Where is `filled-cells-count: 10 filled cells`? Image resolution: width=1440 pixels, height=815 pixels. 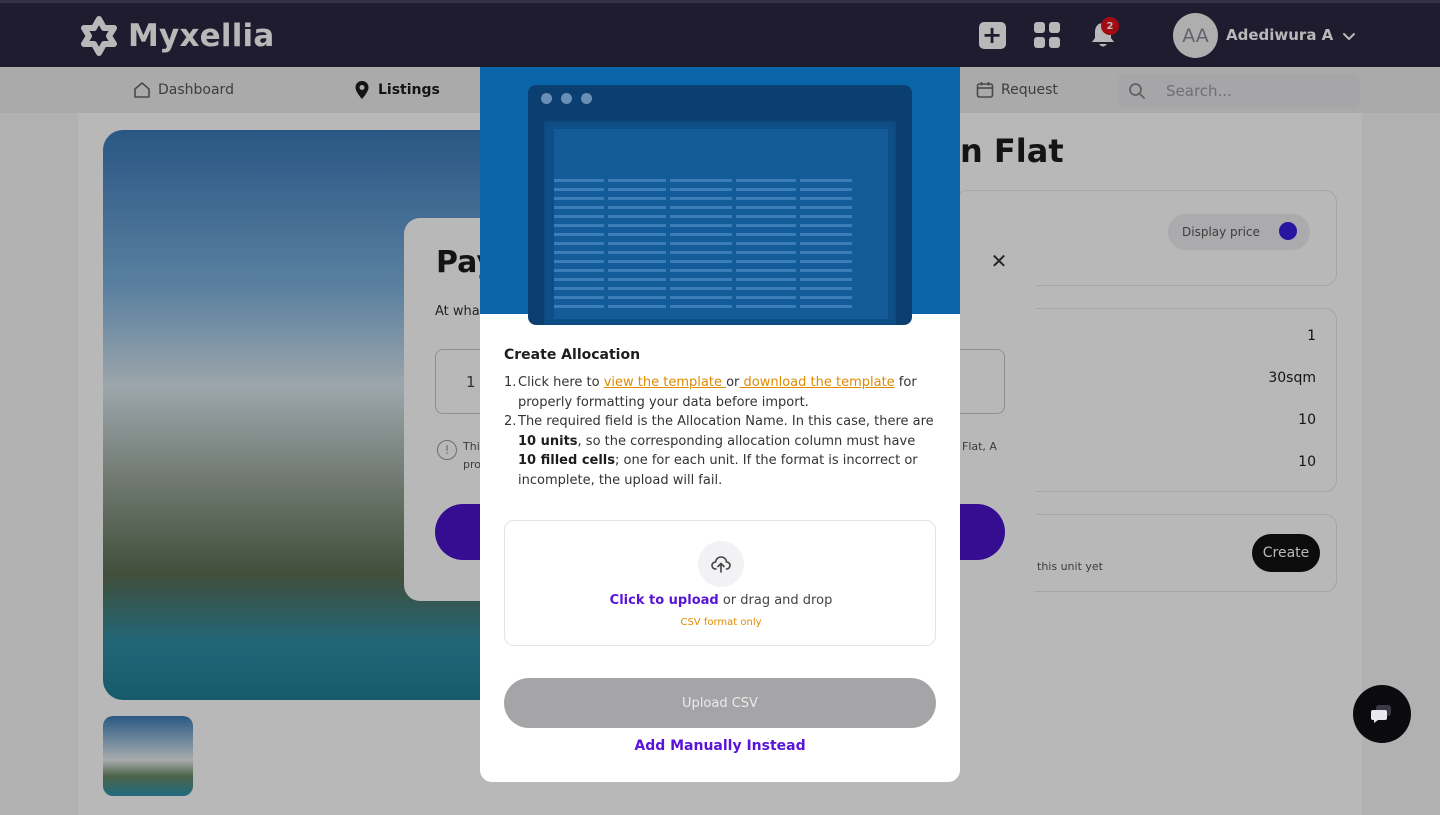
filled-cells-count: 10 filled cells is located at coordinates (566, 460).